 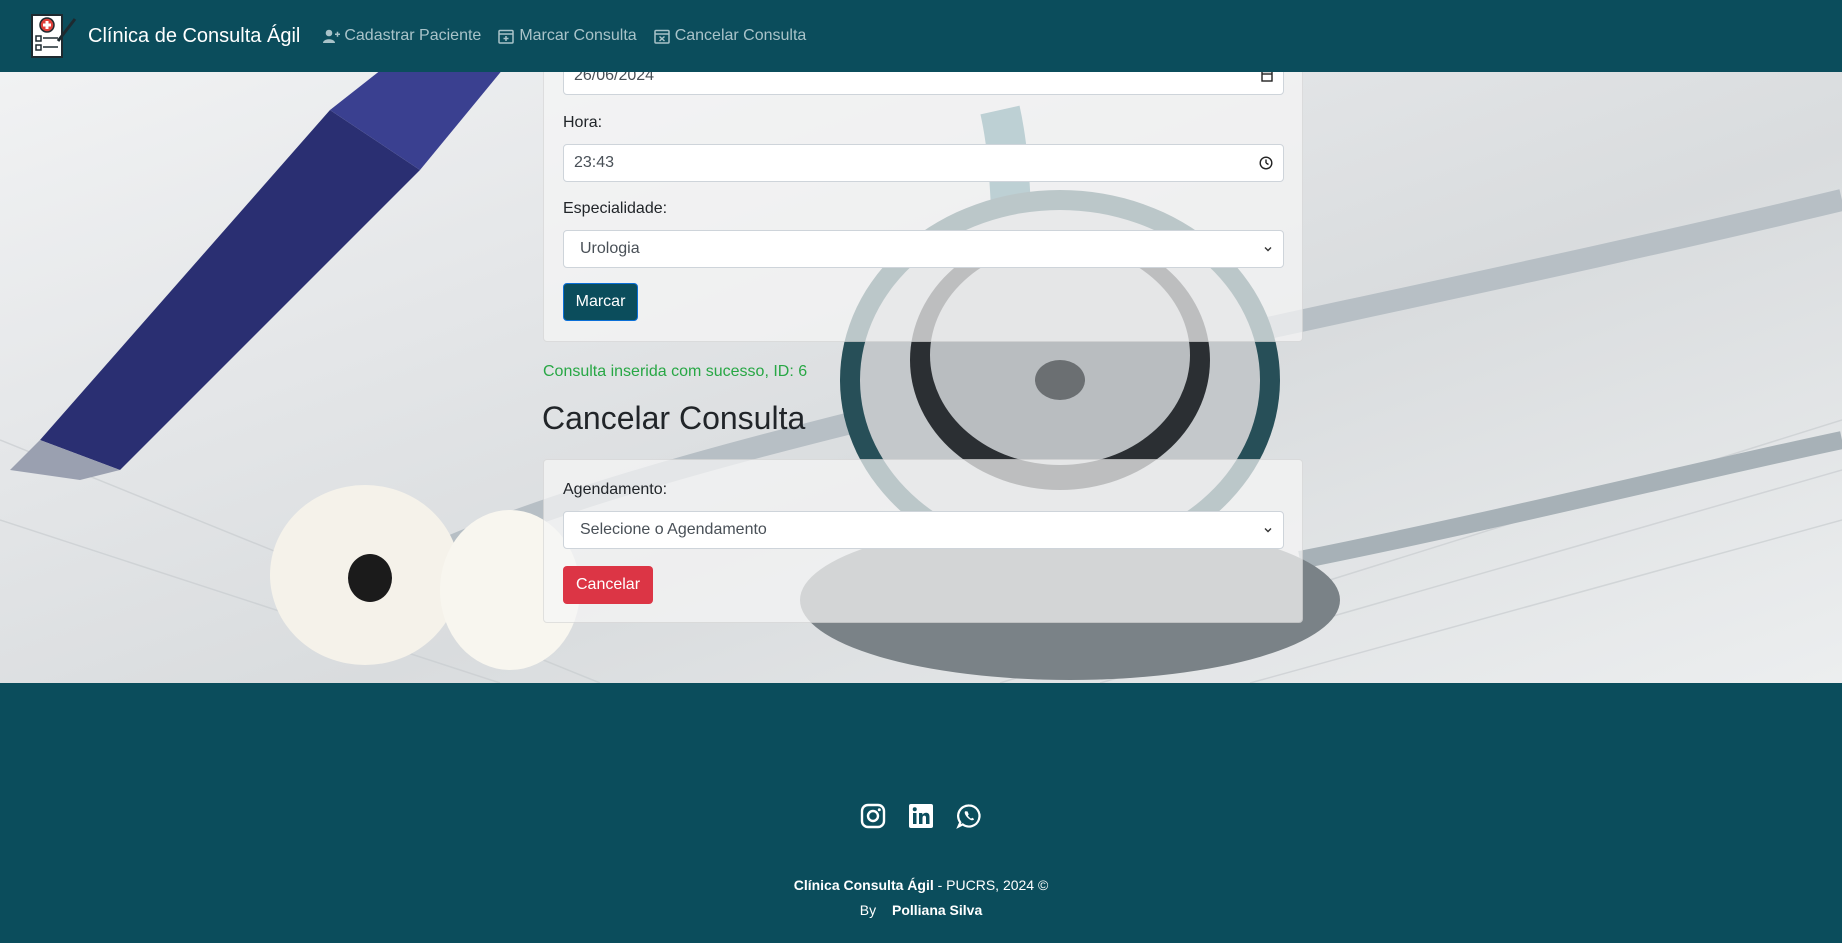 I want to click on linkedin-icon, so click(x=921, y=816).